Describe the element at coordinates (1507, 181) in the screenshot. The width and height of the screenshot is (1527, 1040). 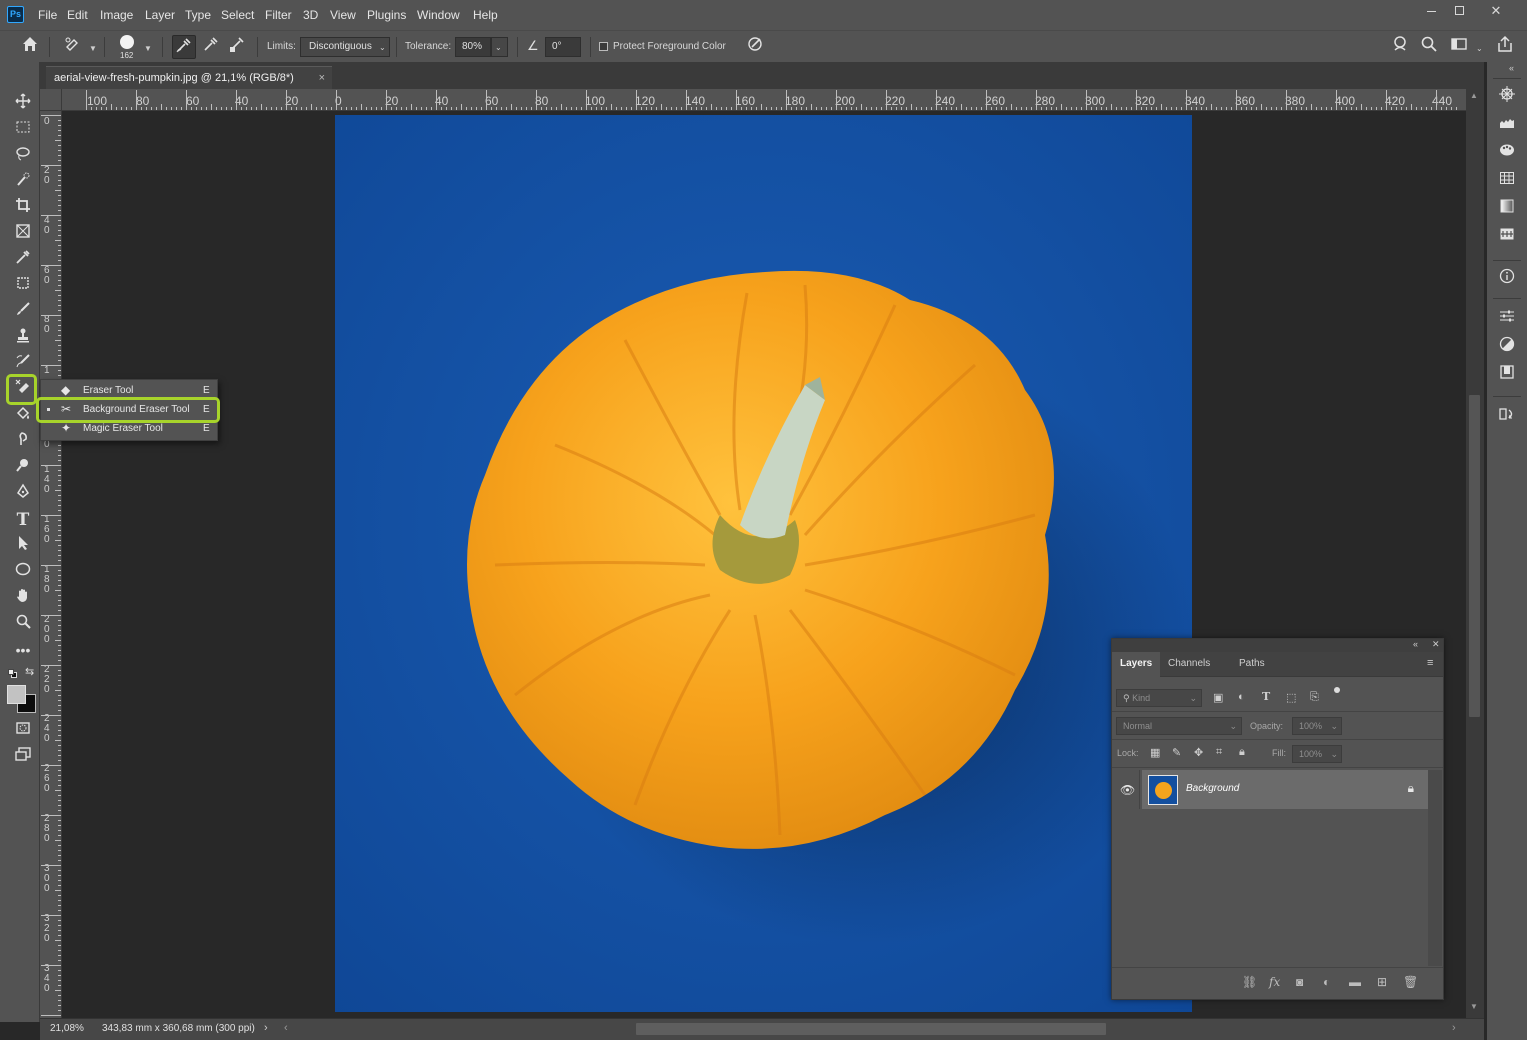
I see `swatches-panel-button` at that location.